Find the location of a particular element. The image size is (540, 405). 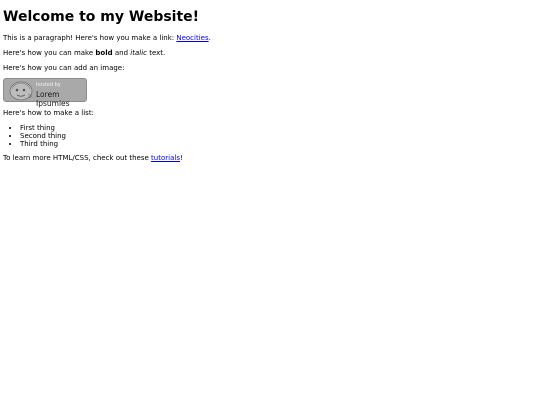

tutorials-link: tutorials is located at coordinates (165, 158).